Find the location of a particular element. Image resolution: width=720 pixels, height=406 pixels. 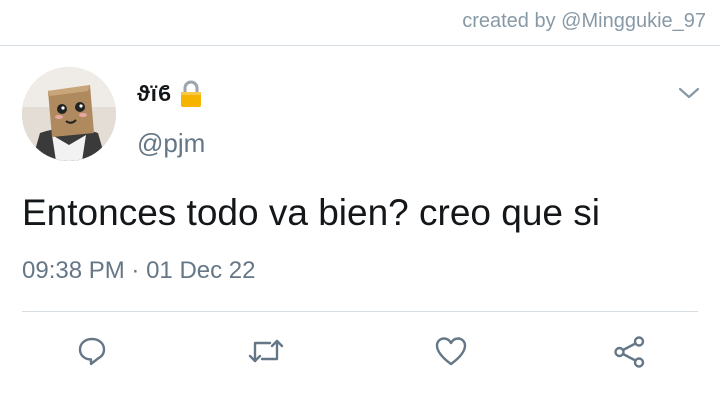

tweet-date: 01 Dec 22 is located at coordinates (201, 270).